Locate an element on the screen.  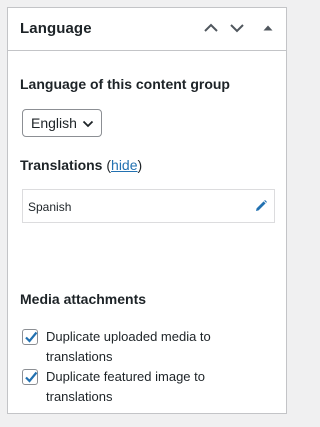
translations-heading-text: Translations is located at coordinates (61, 165).